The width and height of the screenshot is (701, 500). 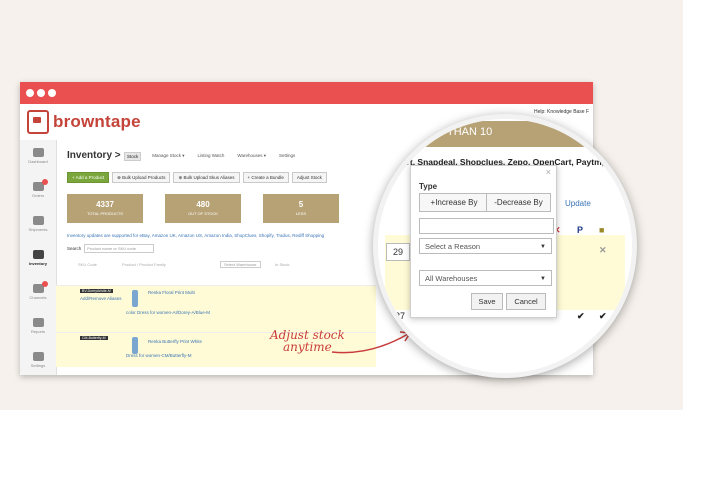 I want to click on logo-icon, so click(x=38, y=122).